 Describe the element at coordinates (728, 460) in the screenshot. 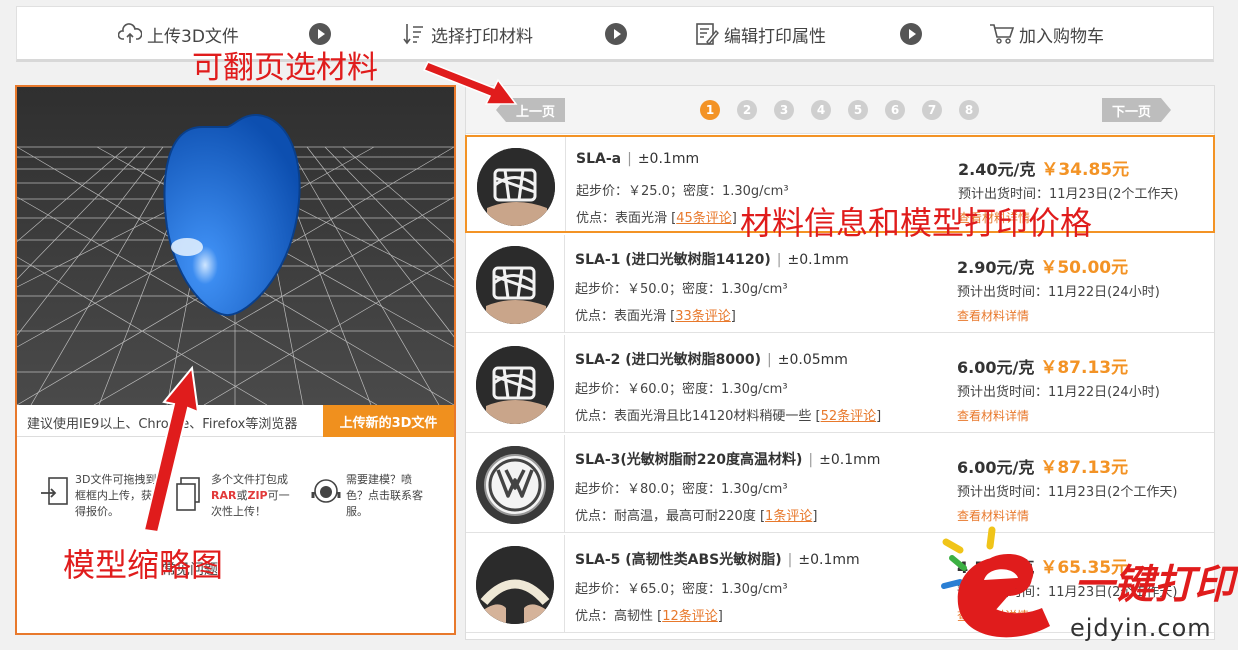

I see `material-name: SLA-3(光敏树脂耐220度高温材料) | ±0.1mm` at that location.